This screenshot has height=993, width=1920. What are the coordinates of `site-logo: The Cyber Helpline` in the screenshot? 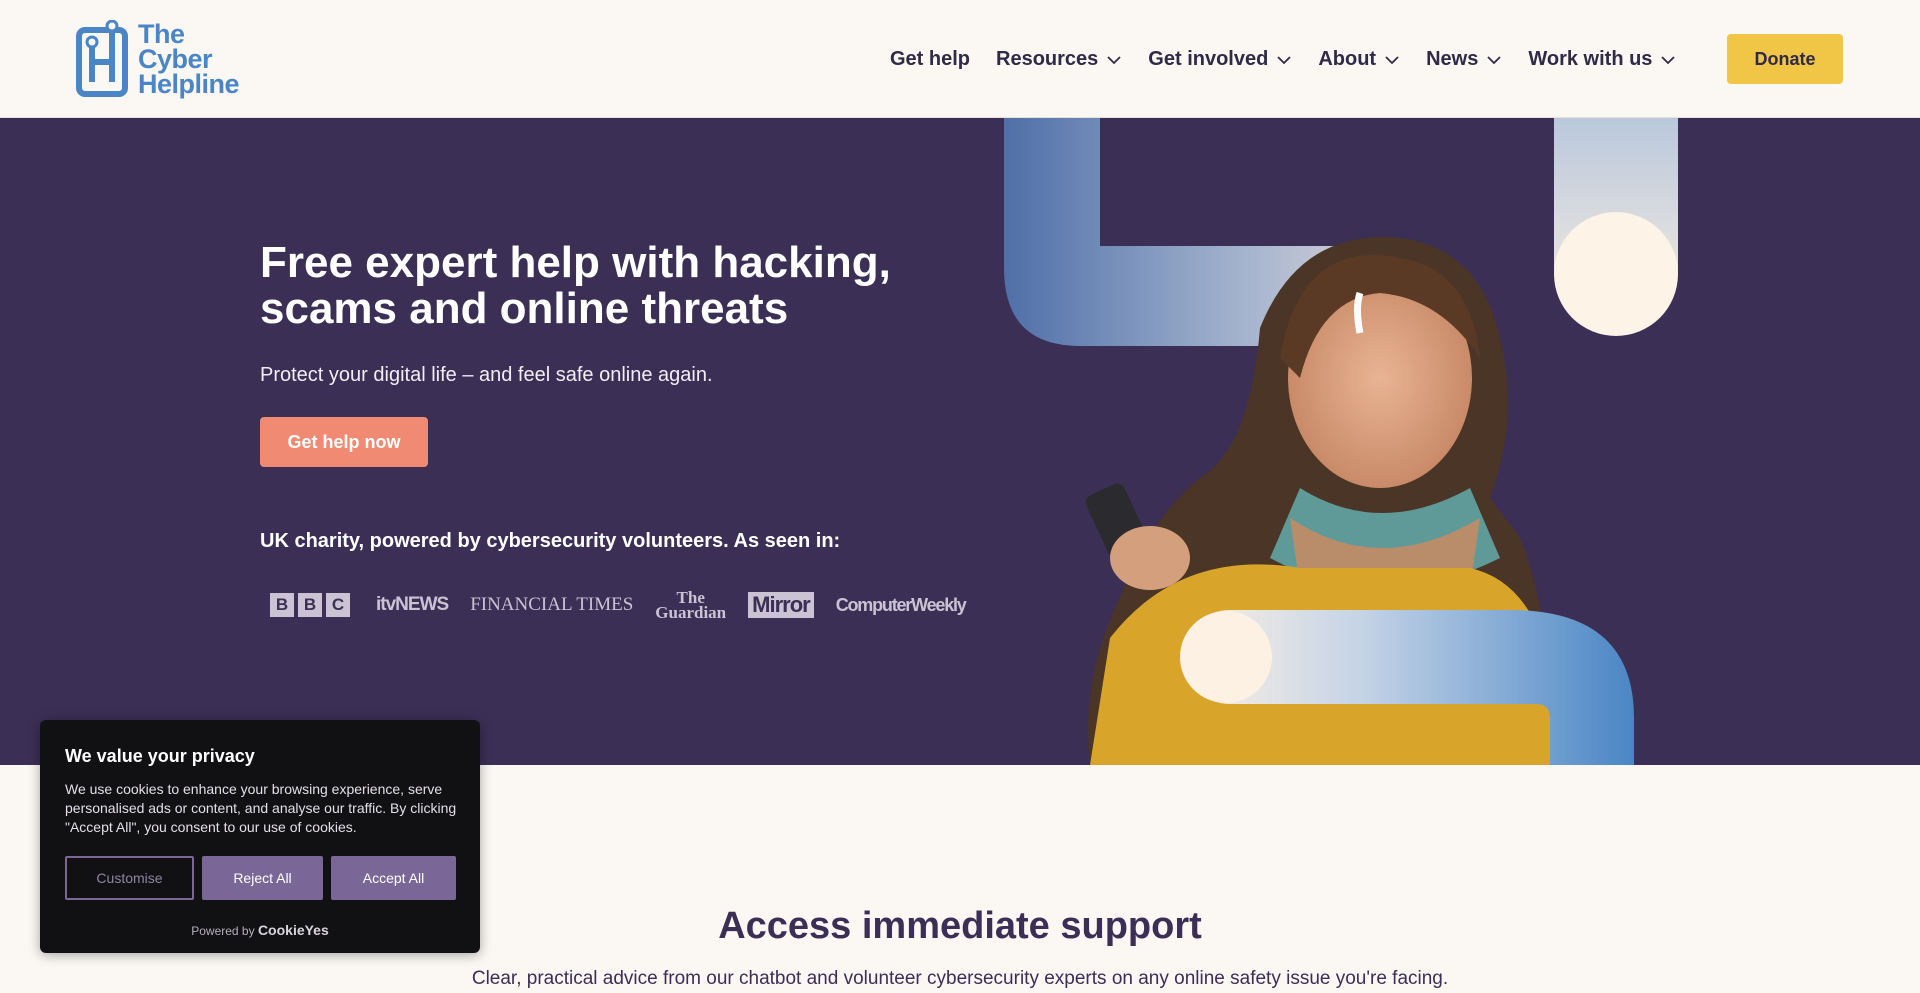 It's located at (166, 59).